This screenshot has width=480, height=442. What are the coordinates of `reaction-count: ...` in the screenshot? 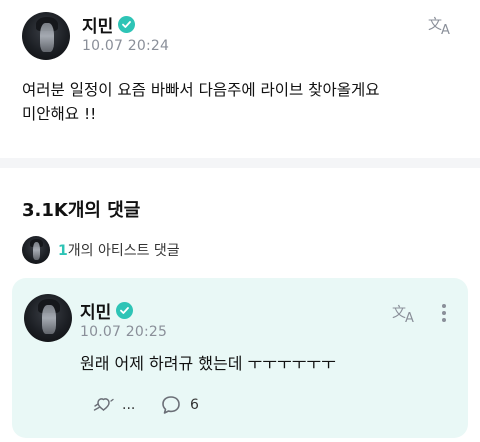 It's located at (129, 405).